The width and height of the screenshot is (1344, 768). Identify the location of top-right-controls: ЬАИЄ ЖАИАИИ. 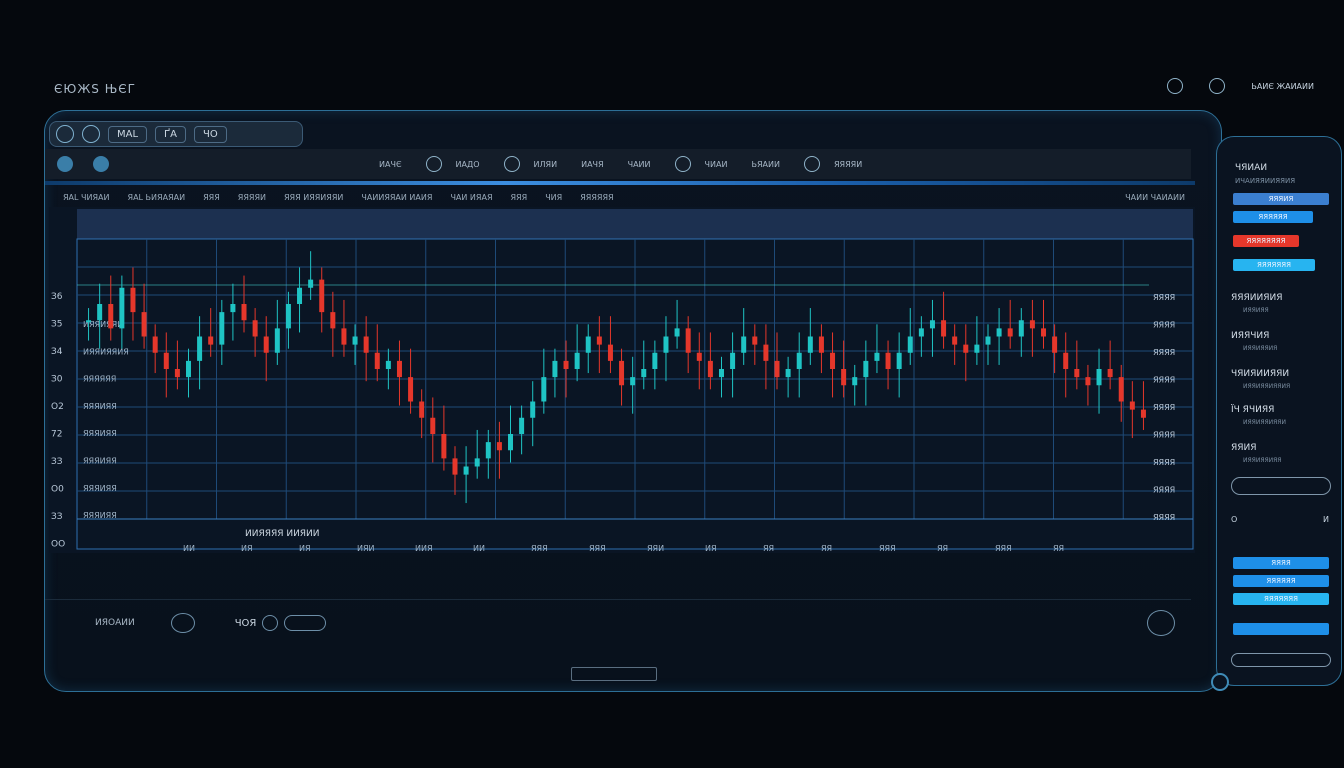
(1240, 86).